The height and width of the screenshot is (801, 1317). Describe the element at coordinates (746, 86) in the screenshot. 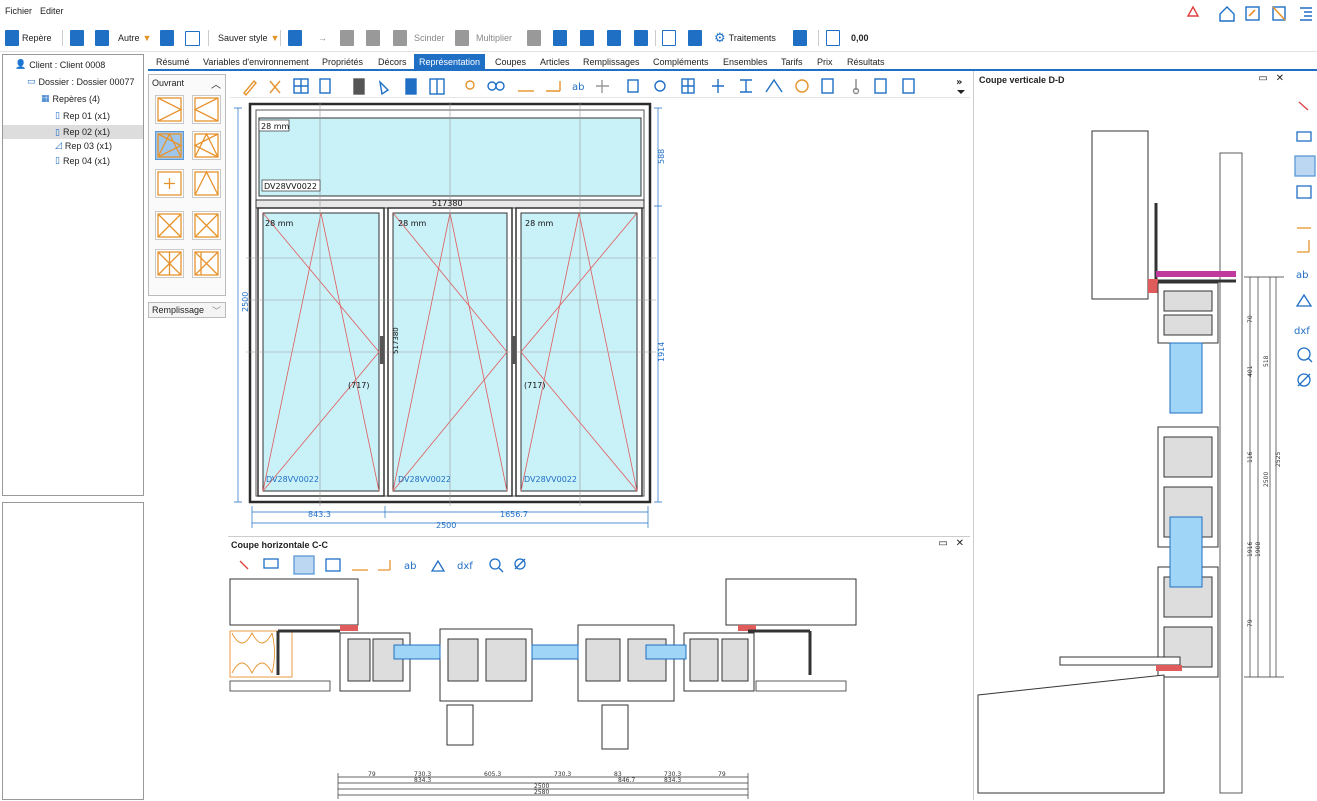

I see `spacing-icon` at that location.